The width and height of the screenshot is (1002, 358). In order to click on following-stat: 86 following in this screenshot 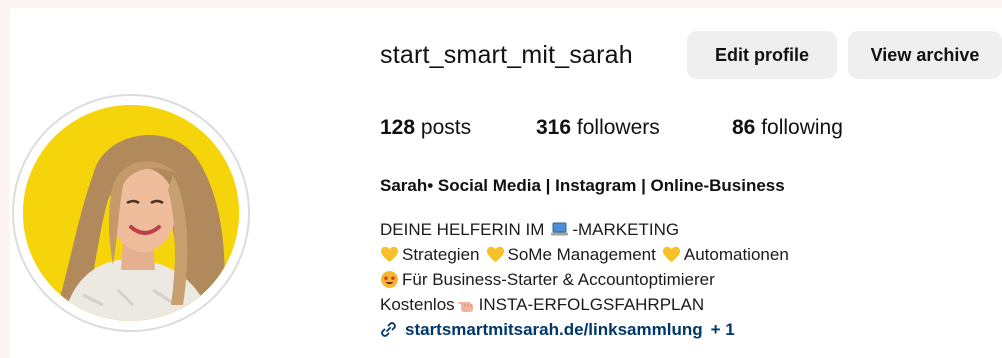, I will do `click(787, 128)`.